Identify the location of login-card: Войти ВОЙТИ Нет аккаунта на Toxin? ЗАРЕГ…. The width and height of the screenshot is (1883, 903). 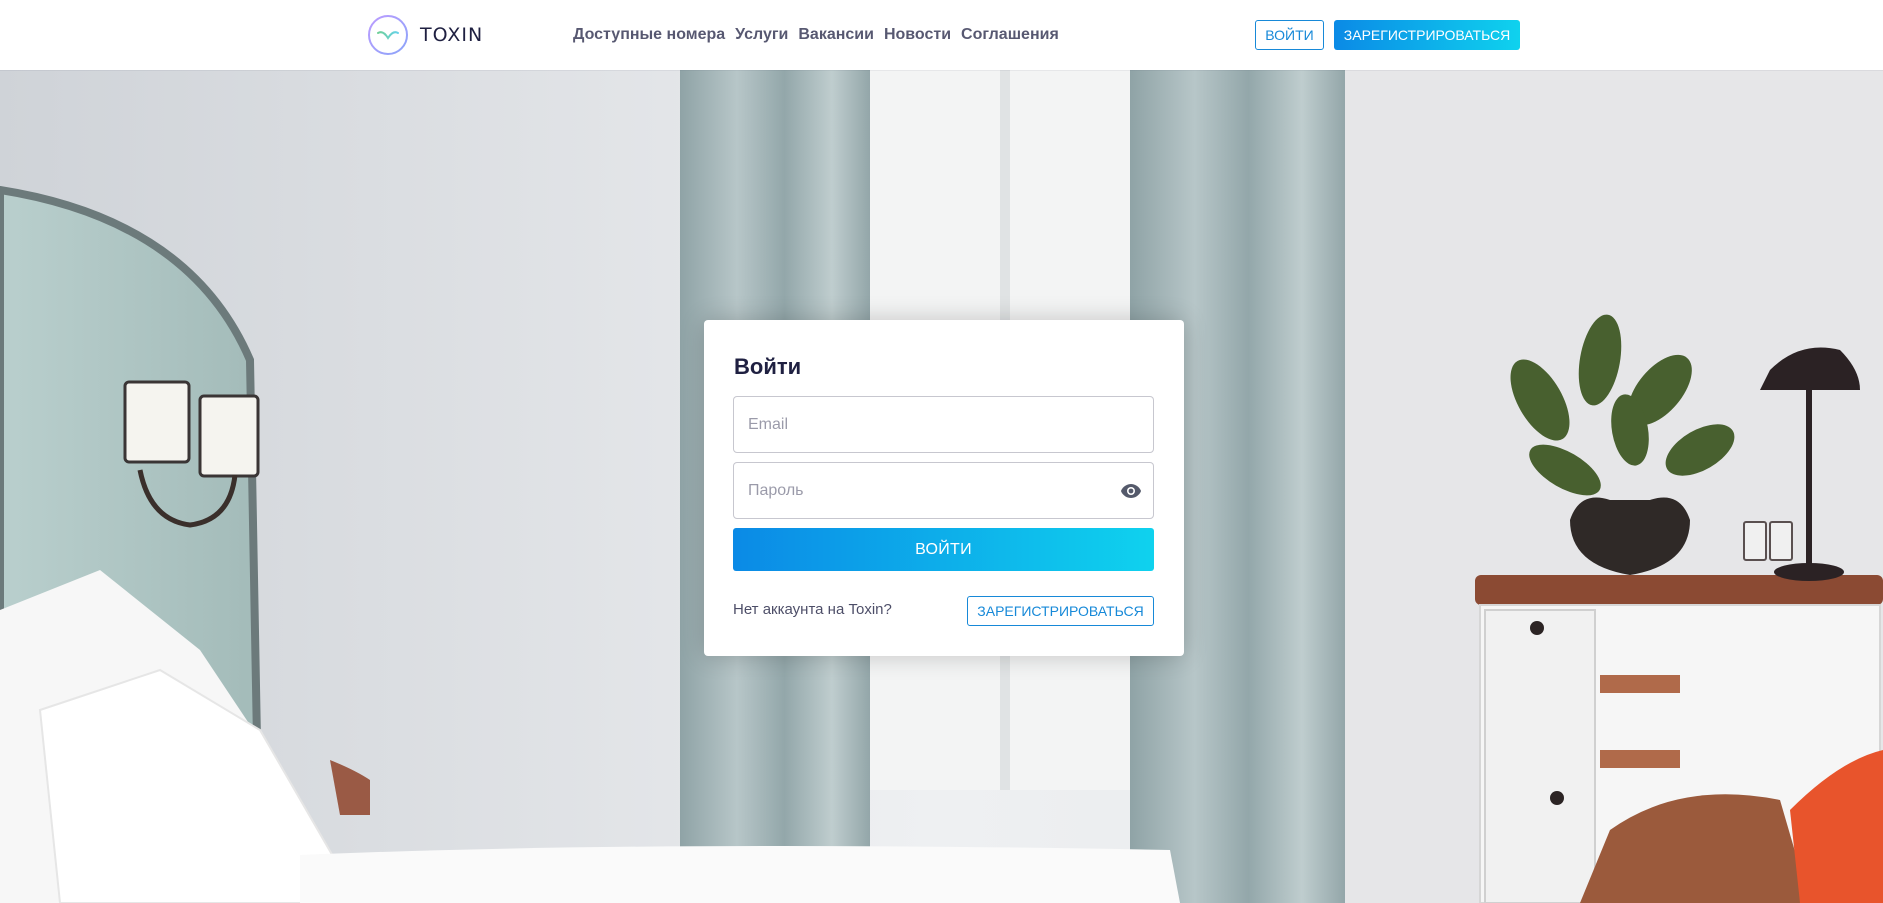
(944, 488).